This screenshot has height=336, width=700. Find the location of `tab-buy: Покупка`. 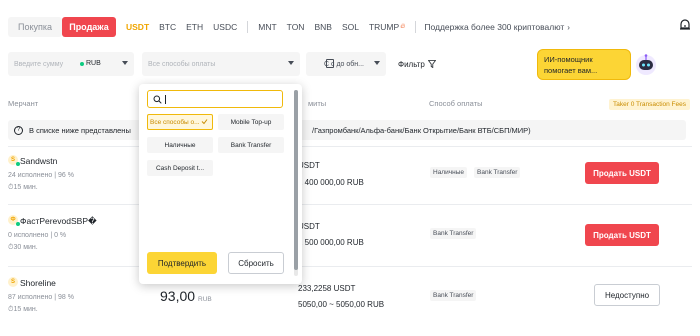

tab-buy: Покупка is located at coordinates (35, 27).